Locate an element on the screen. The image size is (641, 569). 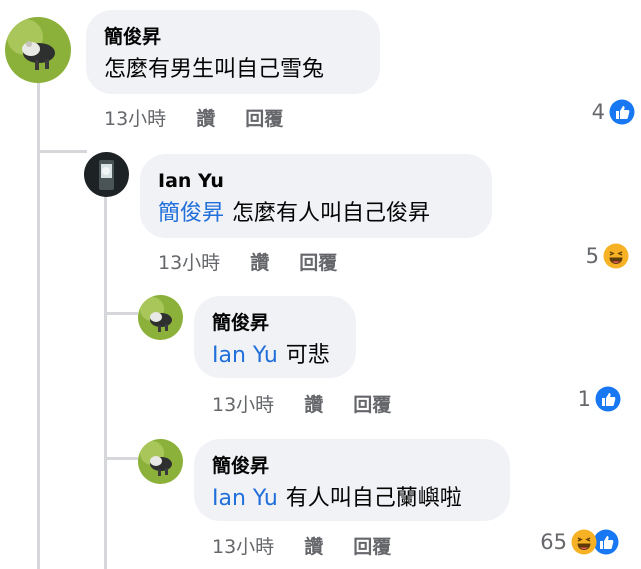
reaction-count: 5 is located at coordinates (592, 256).